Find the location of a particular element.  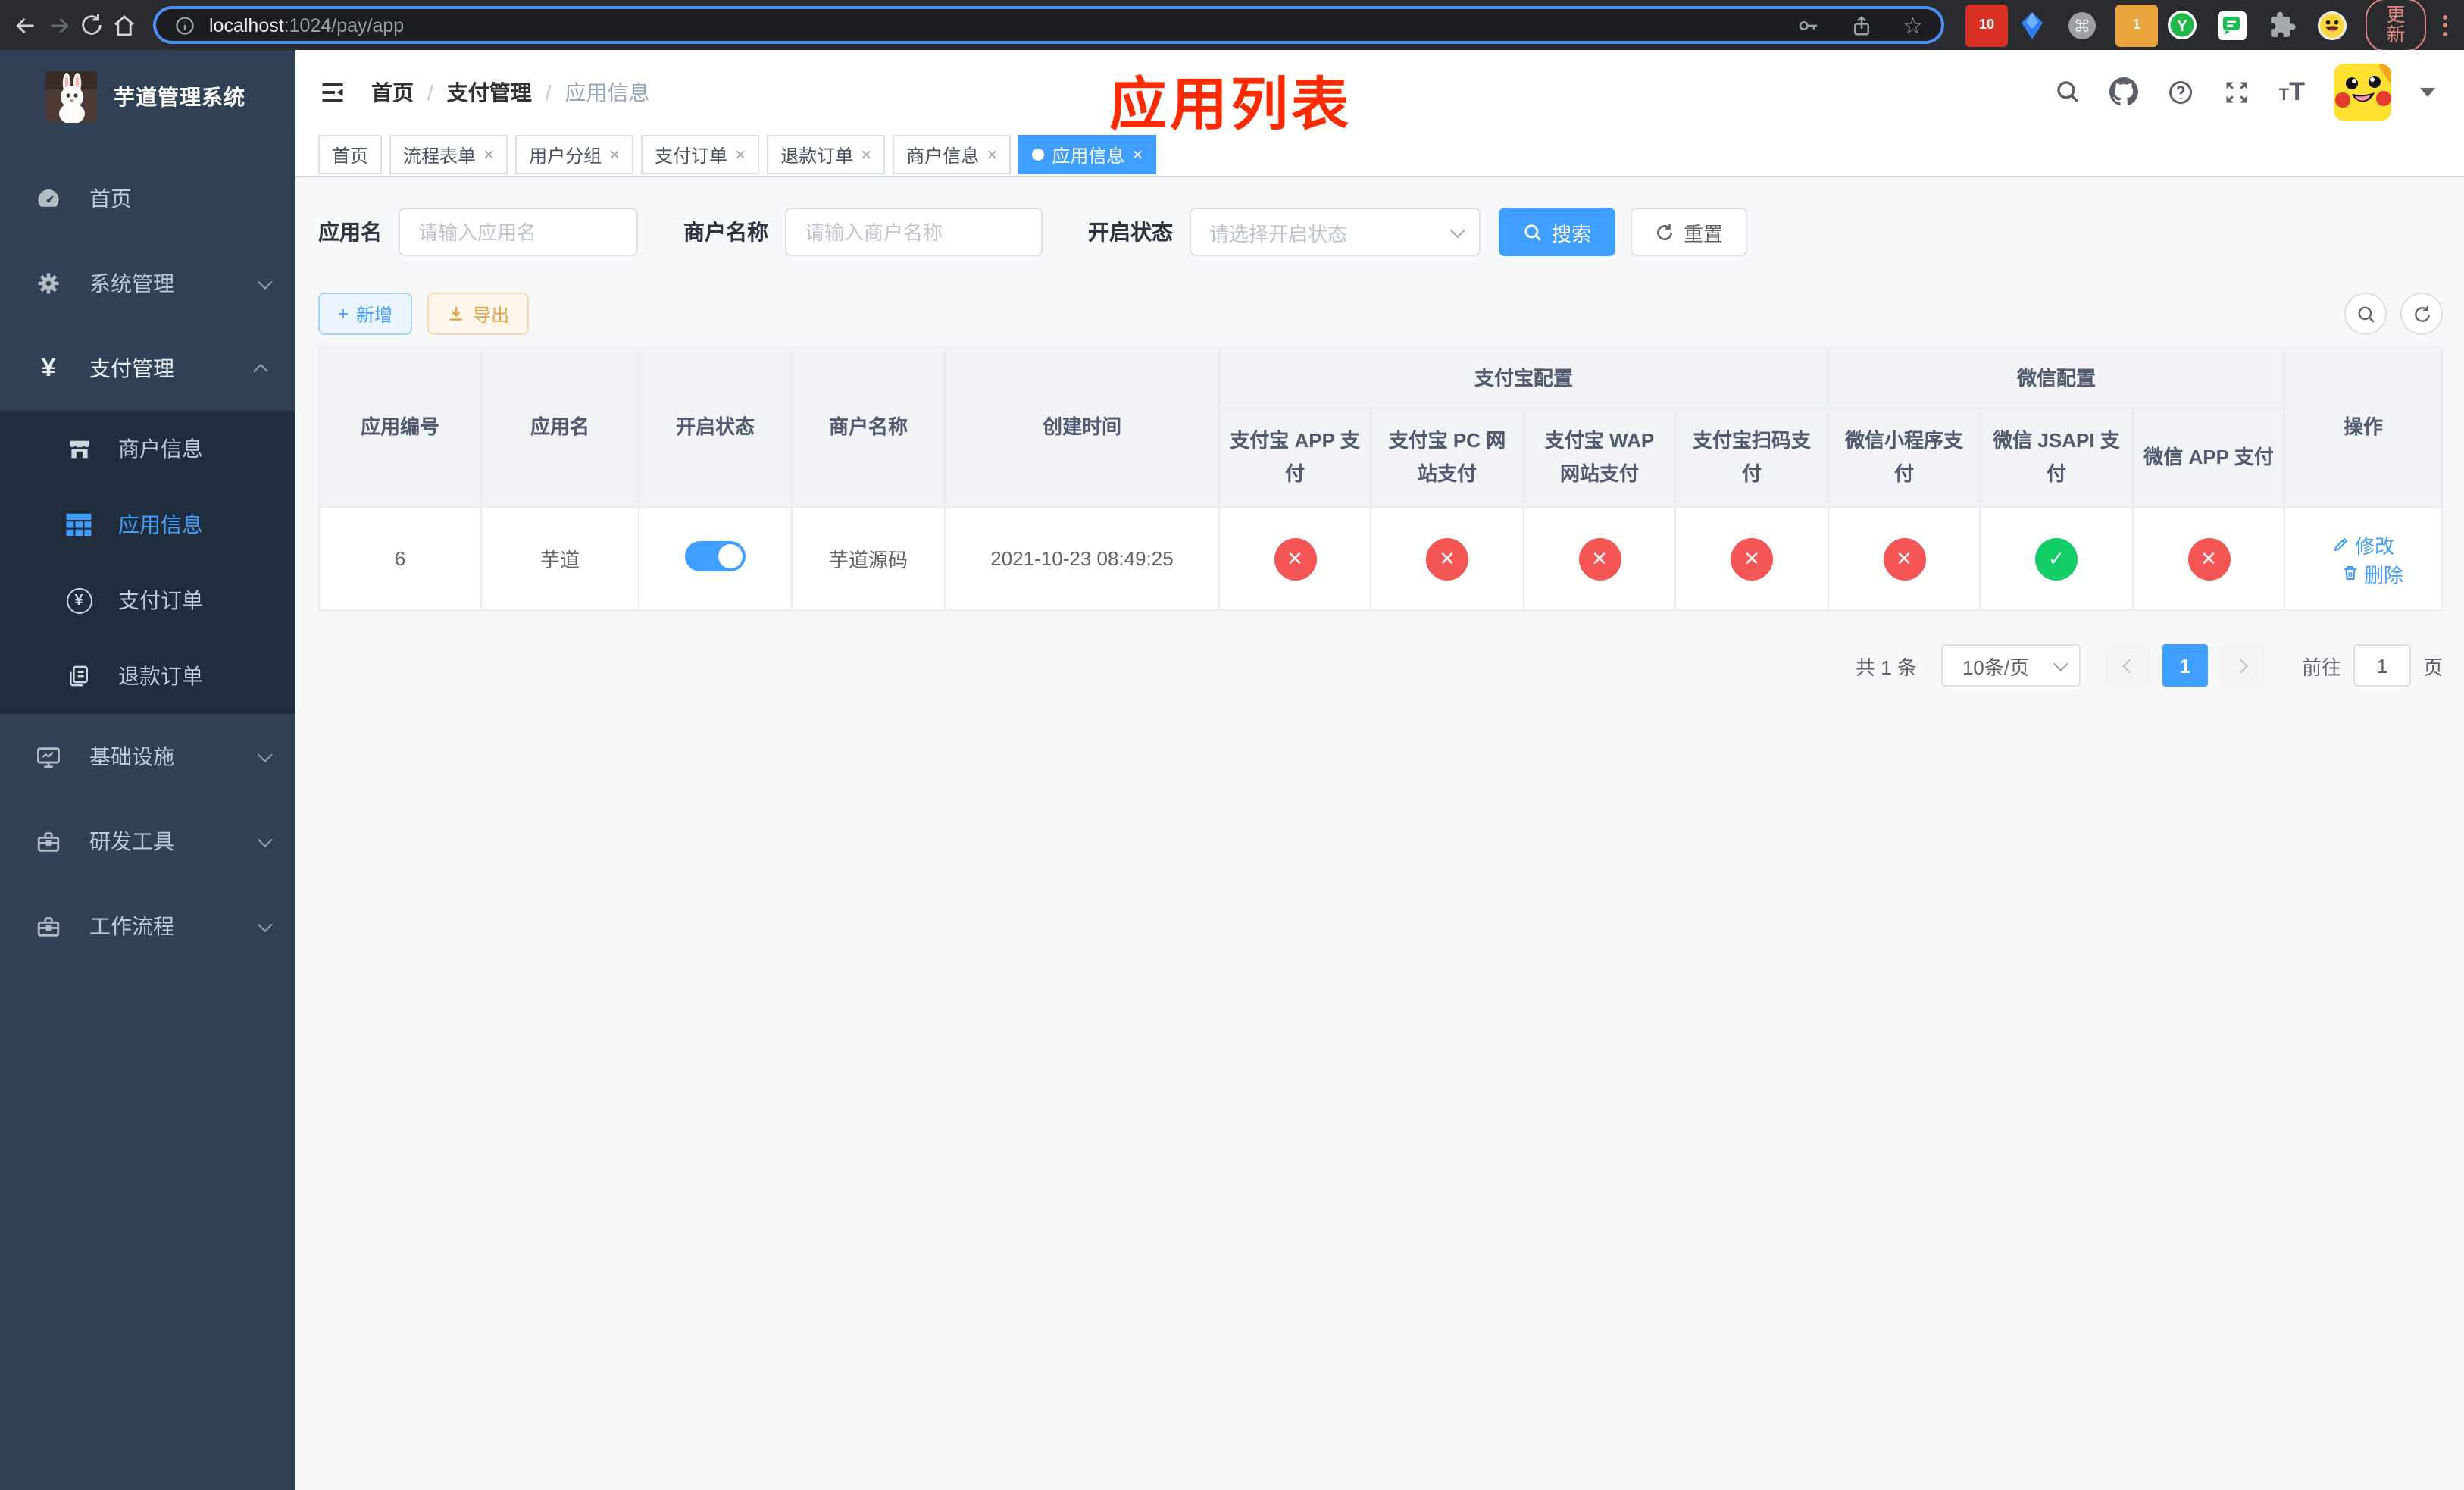

extension-y-icon: Y is located at coordinates (2182, 25).